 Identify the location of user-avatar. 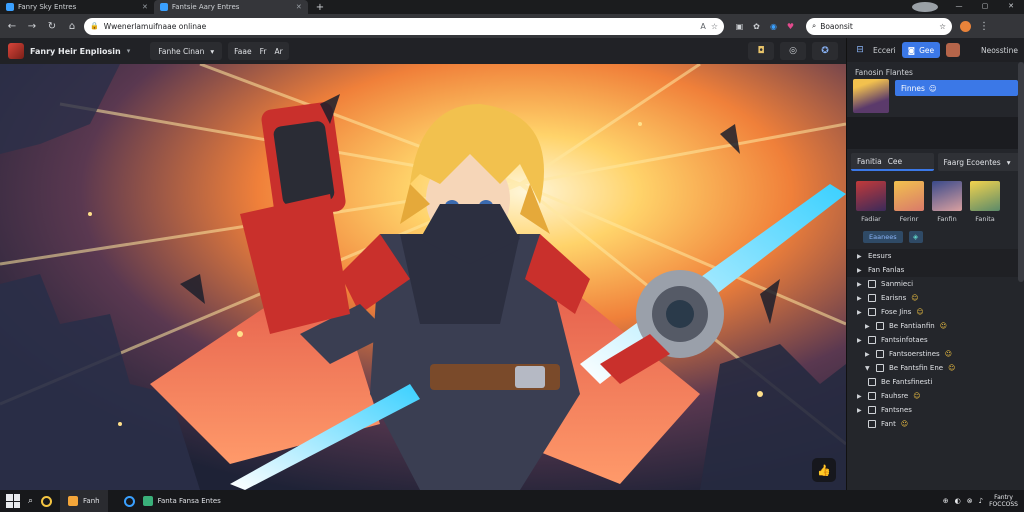
(953, 50).